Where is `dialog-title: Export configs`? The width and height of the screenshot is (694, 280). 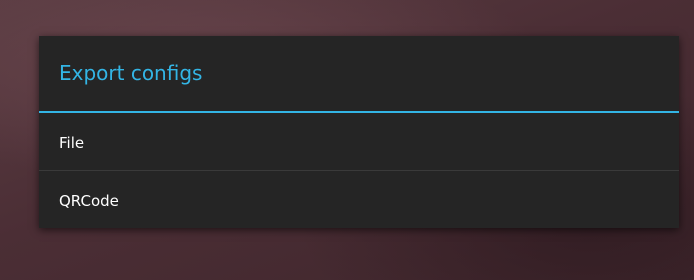 dialog-title: Export configs is located at coordinates (131, 73).